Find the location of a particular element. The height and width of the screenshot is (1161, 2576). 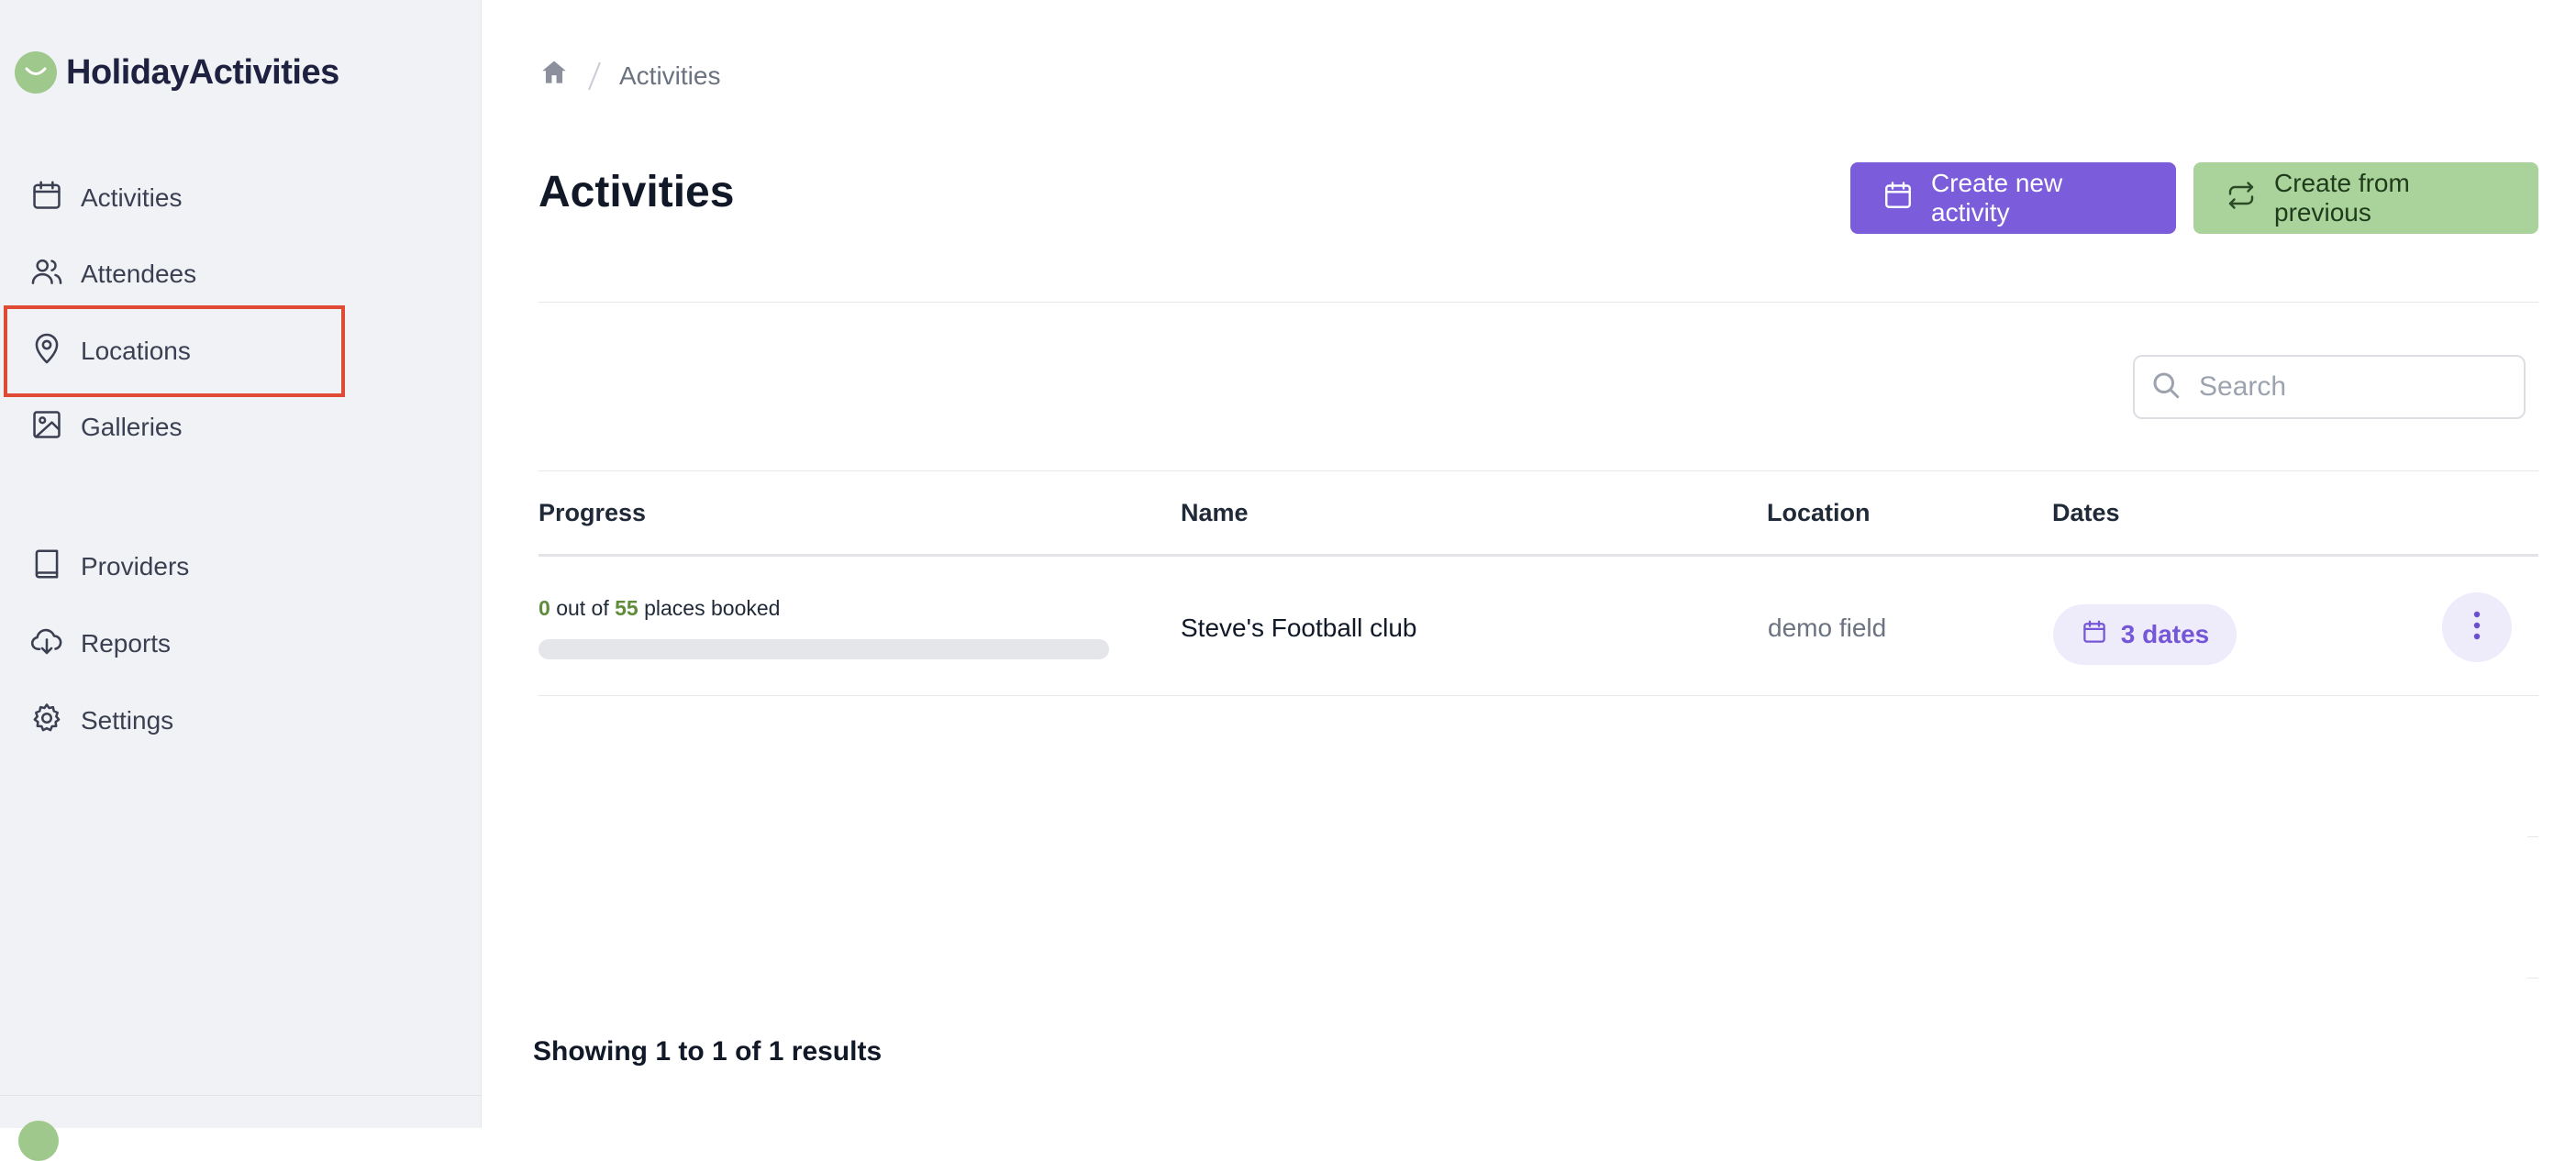

table-top-border is located at coordinates (1538, 470).